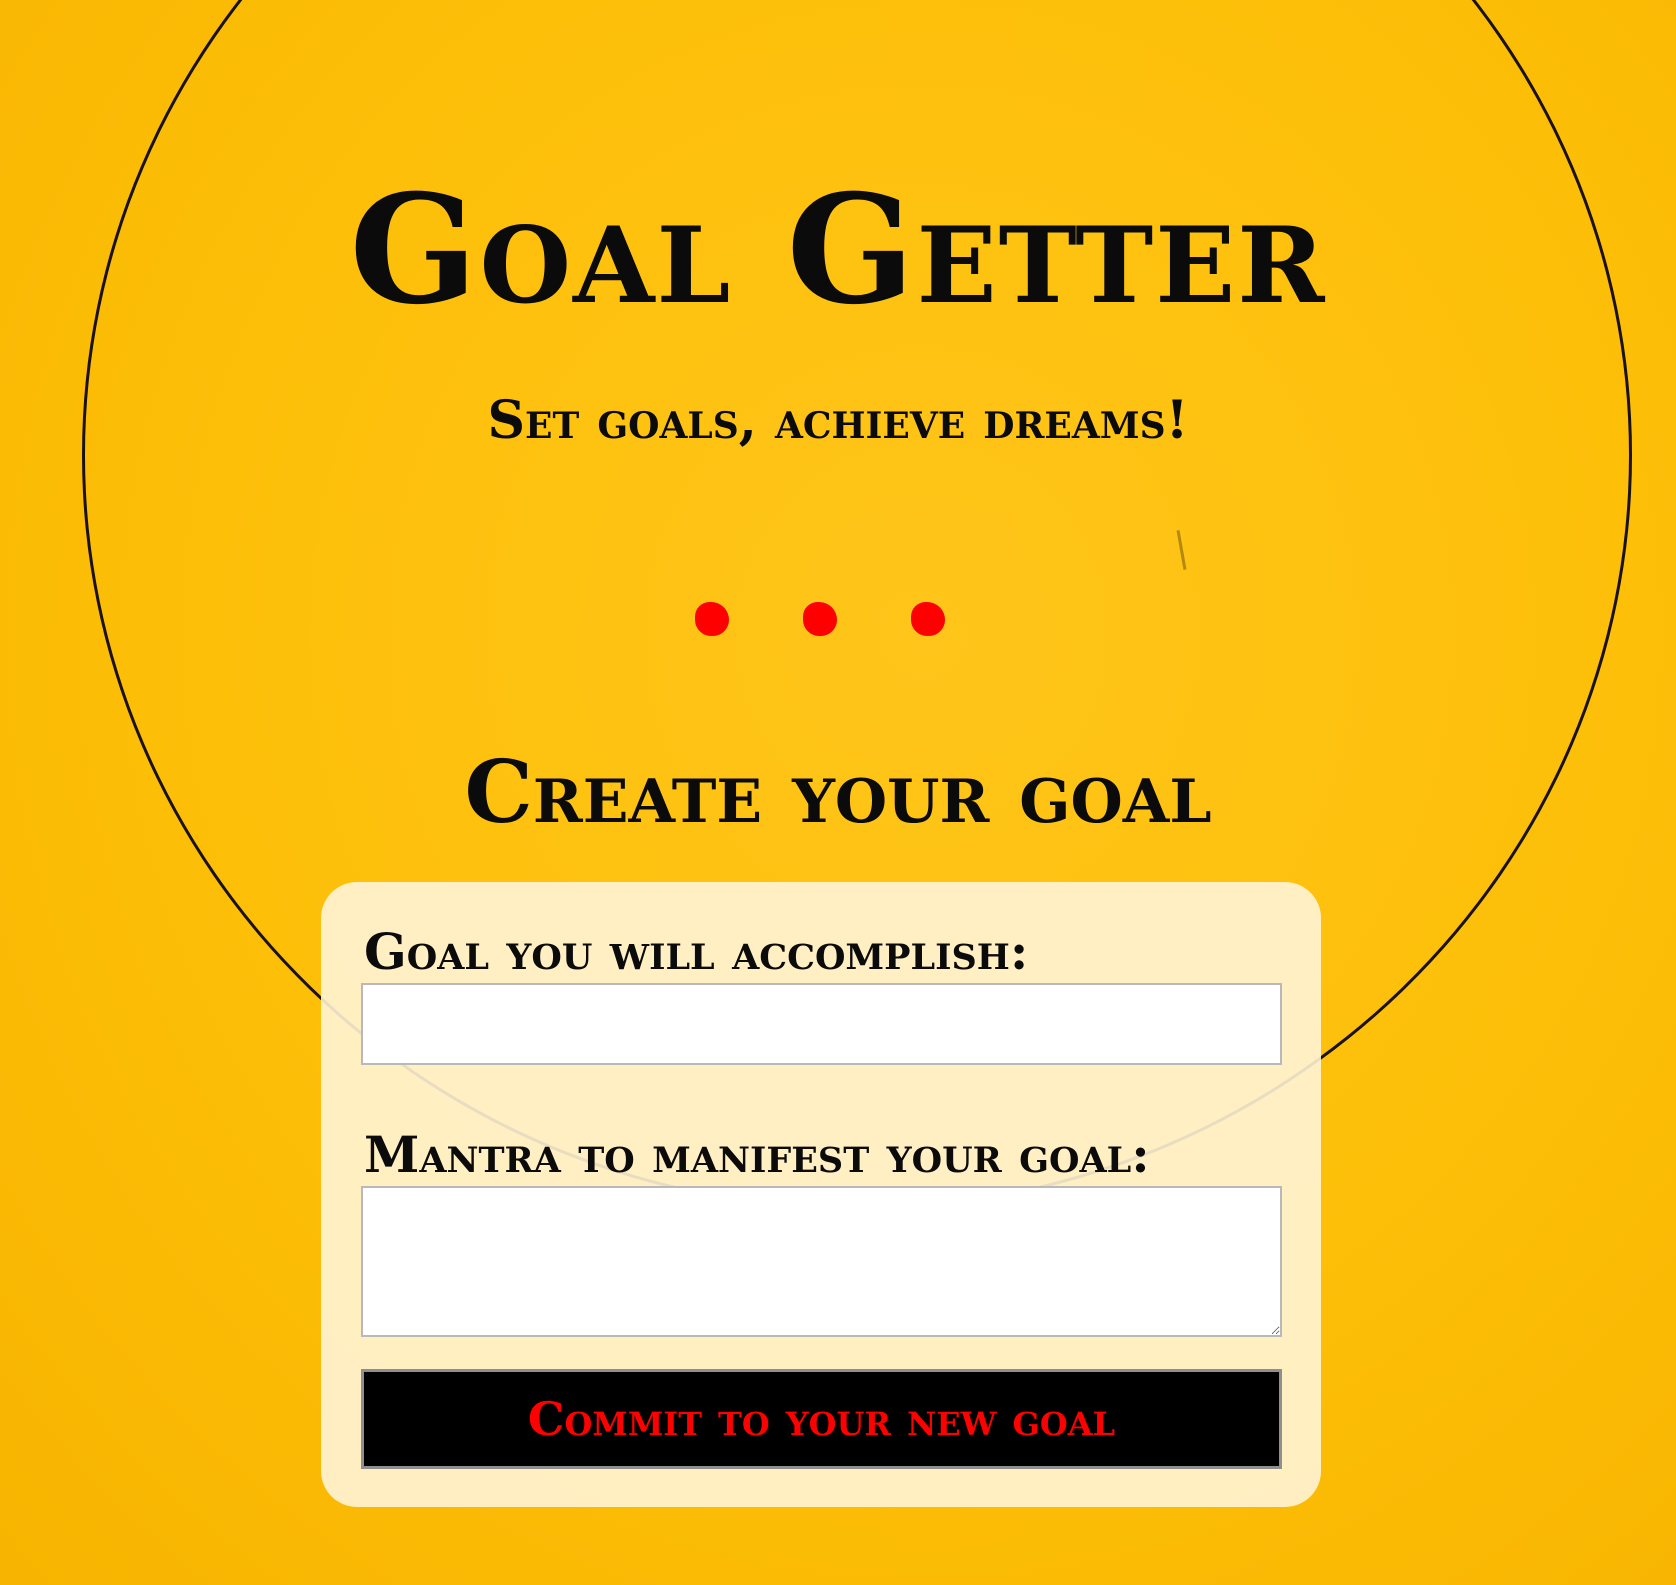 This screenshot has height=1585, width=1676. What do you see at coordinates (821, 1024) in the screenshot?
I see `goal-input` at bounding box center [821, 1024].